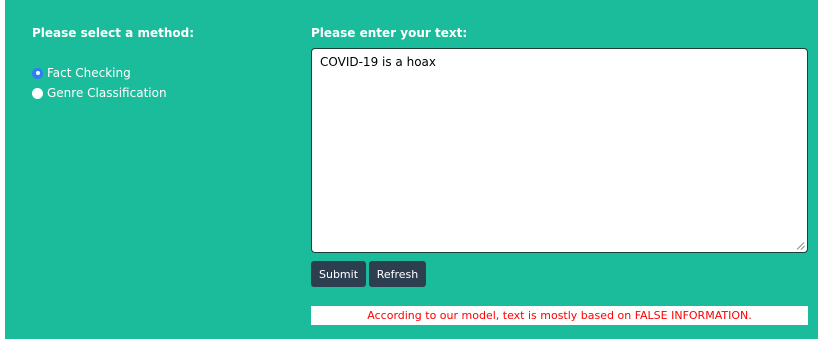  What do you see at coordinates (89, 73) in the screenshot?
I see `radio-label-fact-checking: Fact Checking` at bounding box center [89, 73].